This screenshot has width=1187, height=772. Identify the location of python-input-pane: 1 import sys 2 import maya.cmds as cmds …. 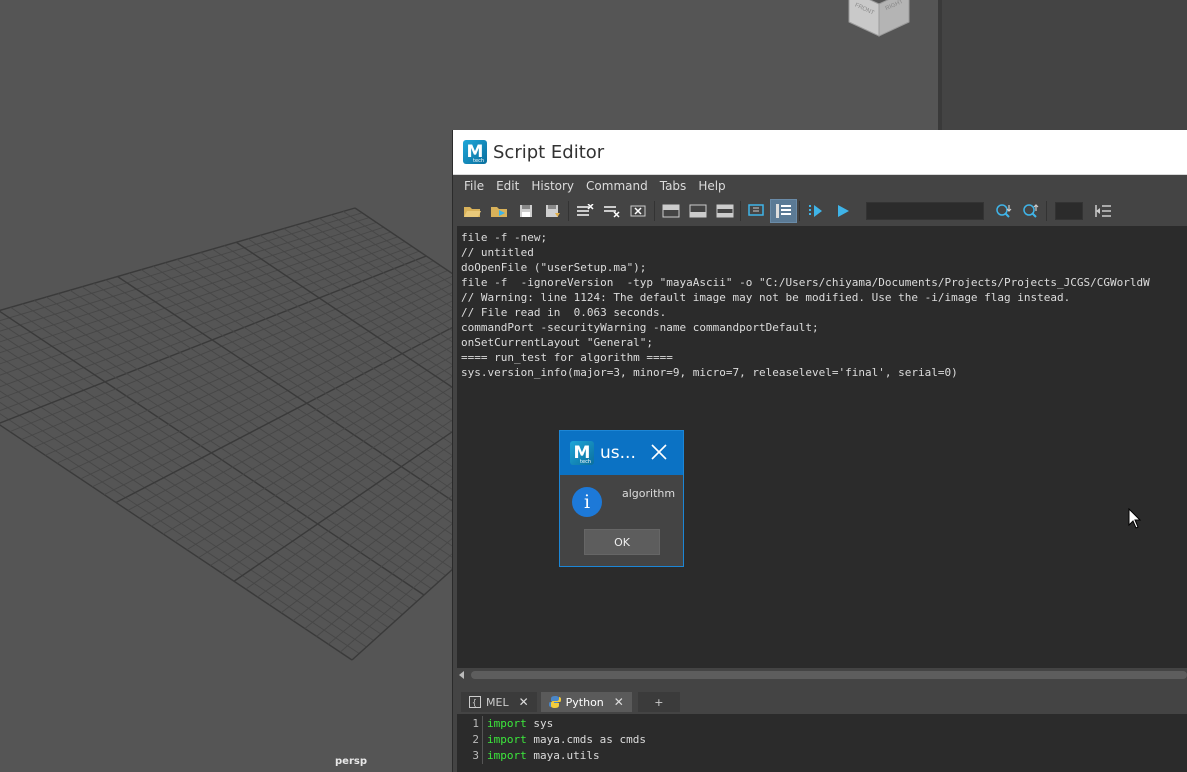
(822, 743).